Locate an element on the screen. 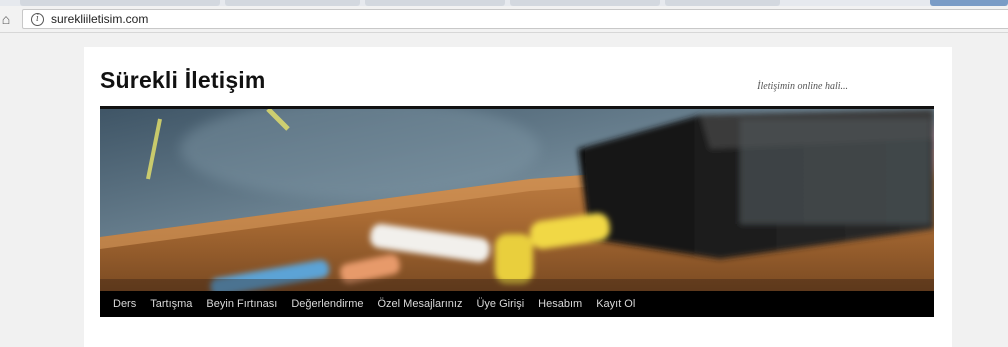 The width and height of the screenshot is (1008, 347). nav-item-beyin-firtinasi: Beyin Fırtınası is located at coordinates (241, 304).